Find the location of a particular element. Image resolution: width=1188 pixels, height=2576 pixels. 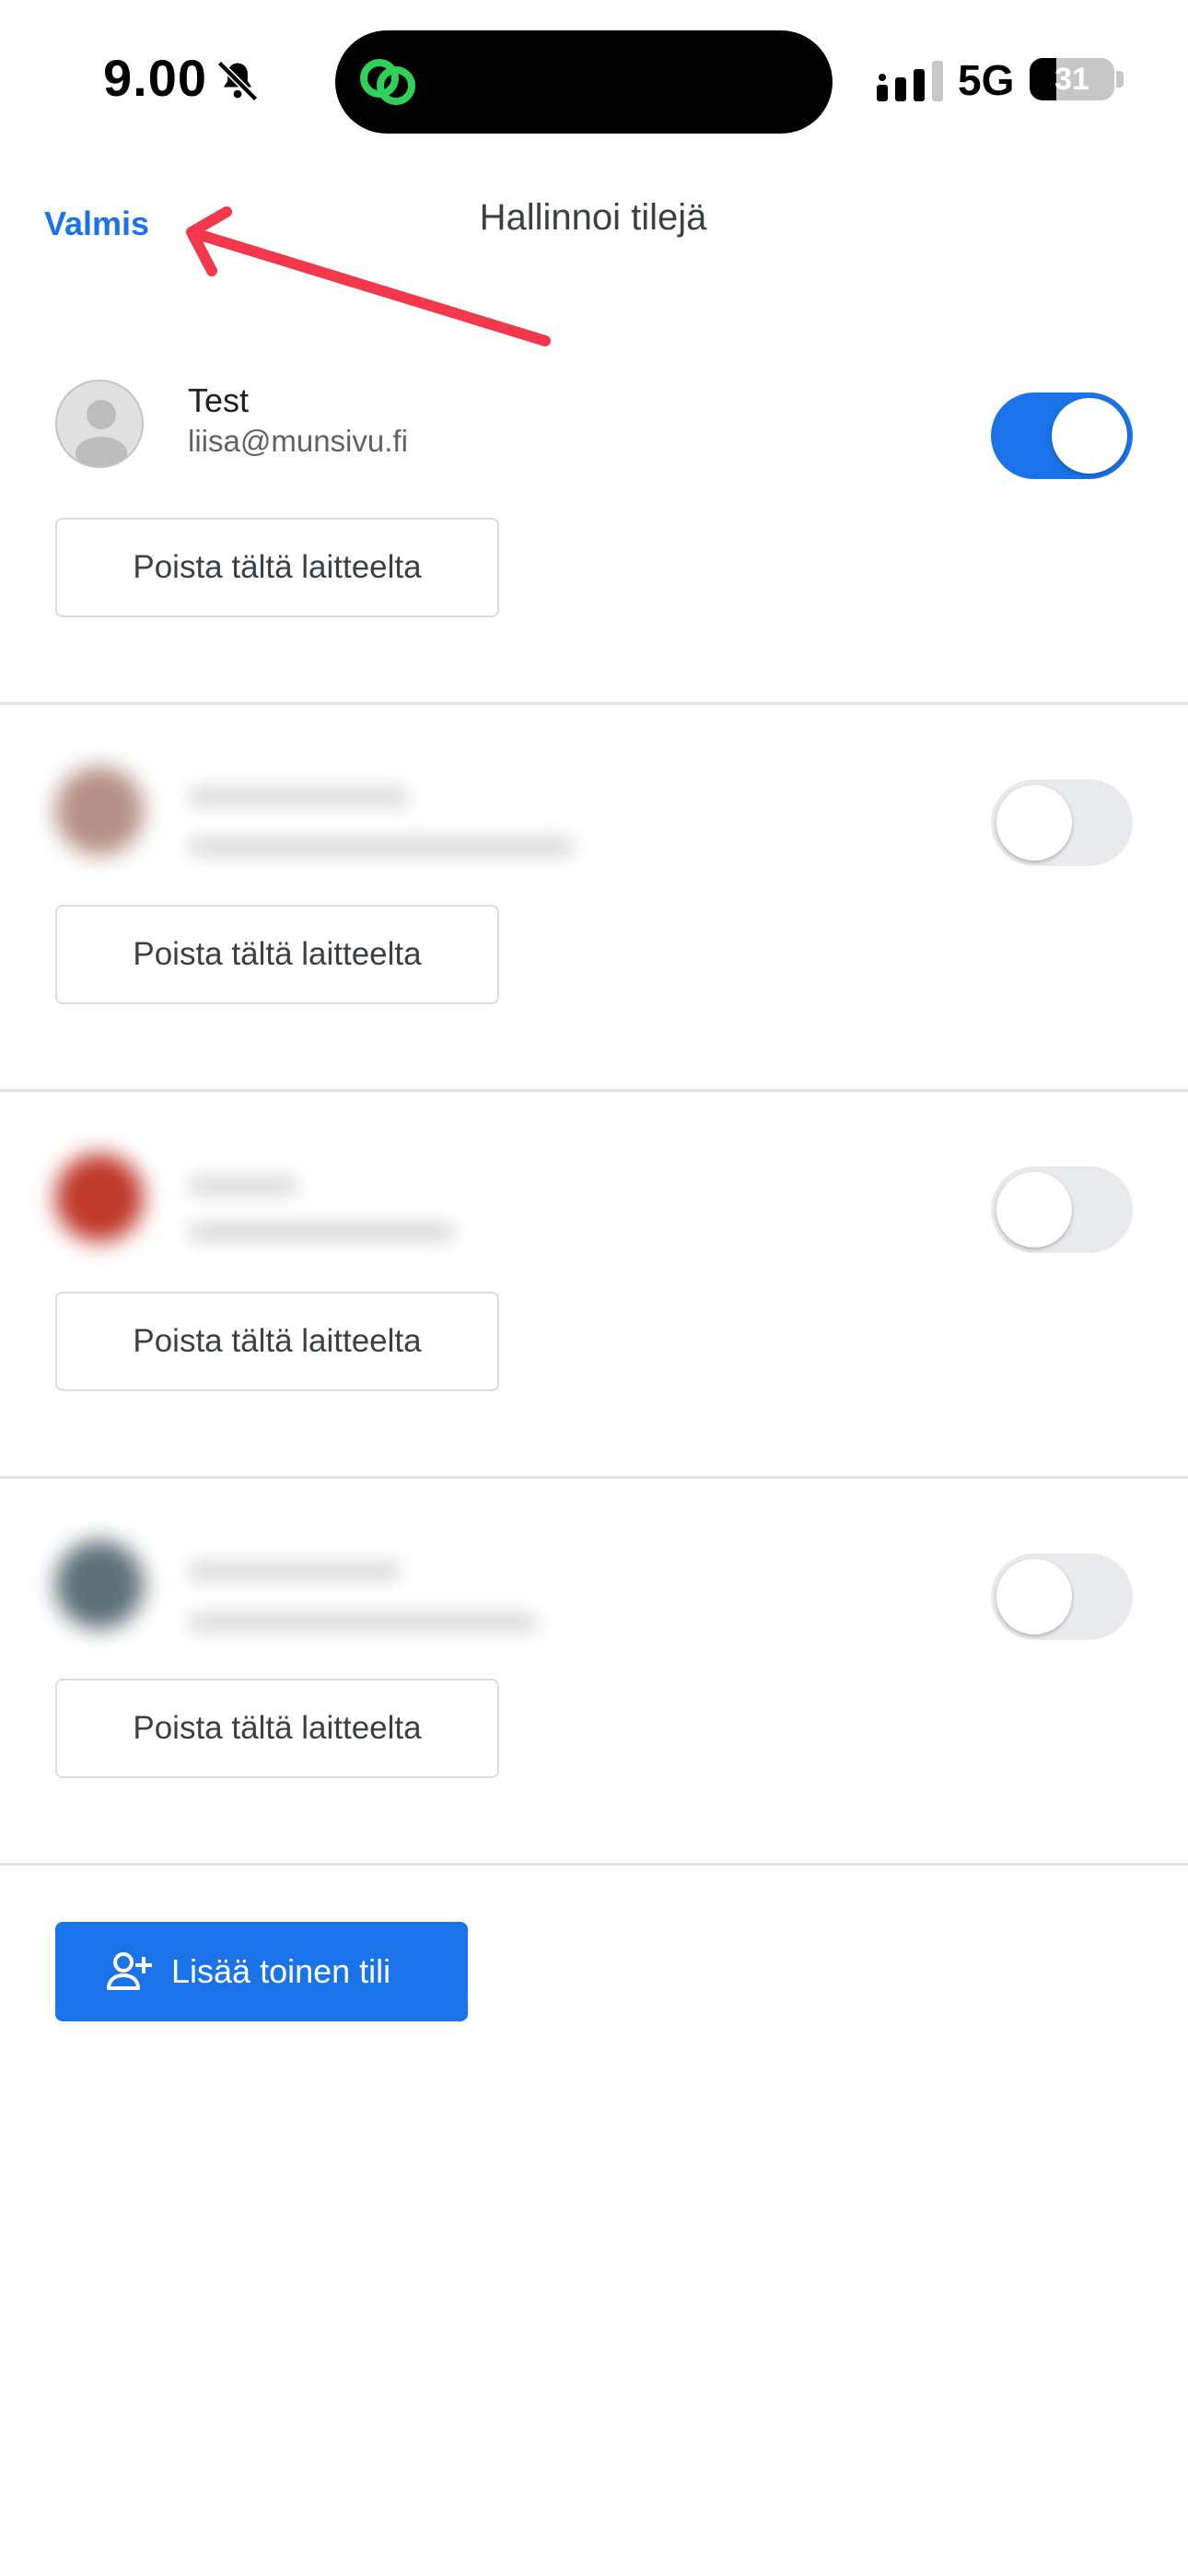

battery-icon: 31 is located at coordinates (1072, 79).